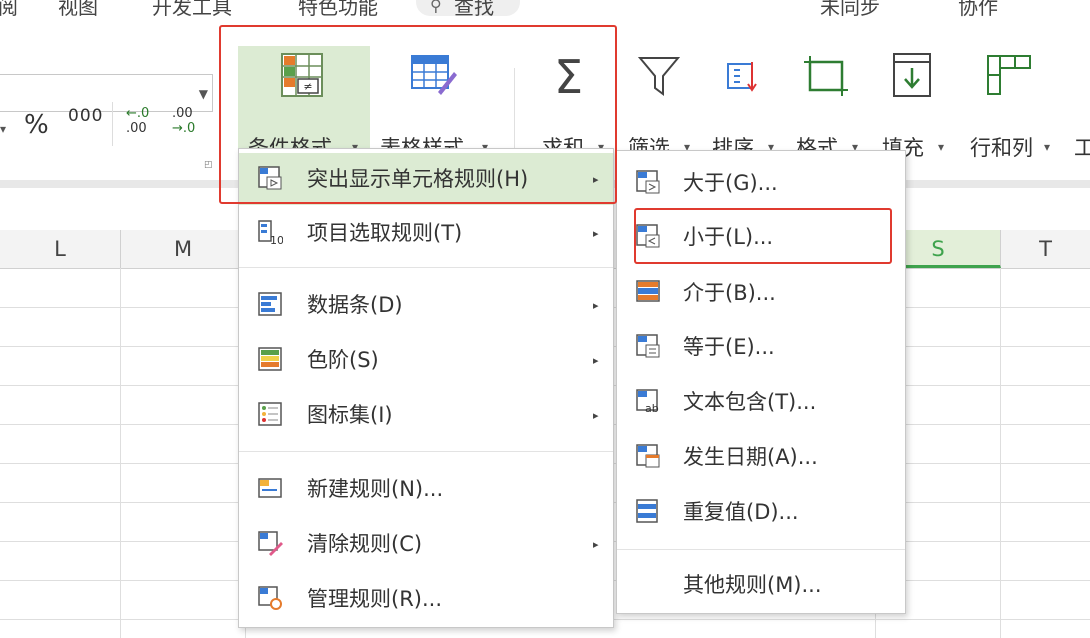 This screenshot has width=1090, height=638. Describe the element at coordinates (1045, 249) in the screenshot. I see `column-header-t: T` at that location.